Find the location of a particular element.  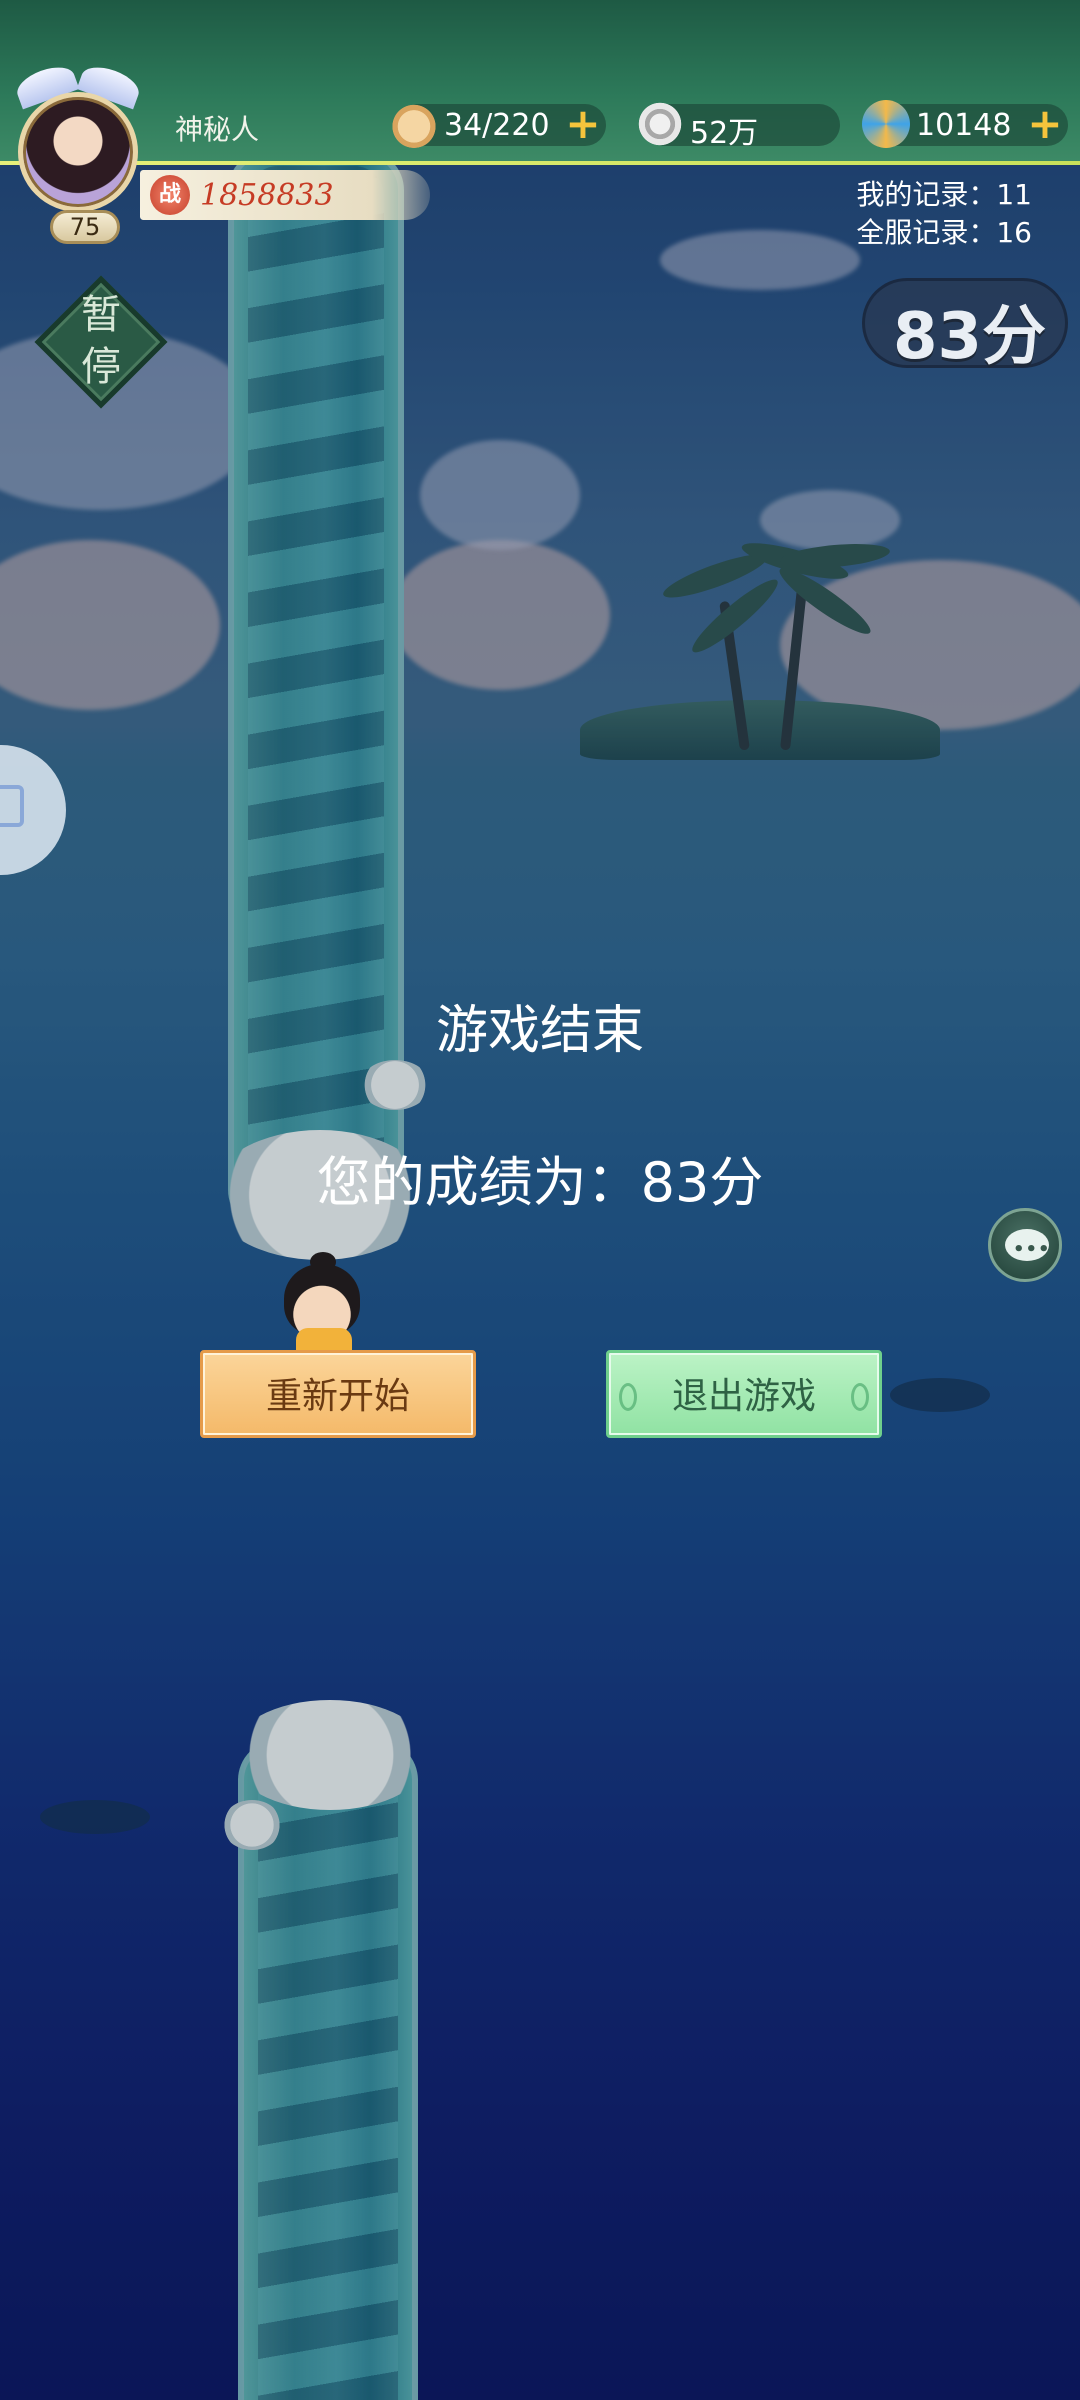

top-bar: 神秘人 34/220 + 52万 10148 + is located at coordinates (540, 82).